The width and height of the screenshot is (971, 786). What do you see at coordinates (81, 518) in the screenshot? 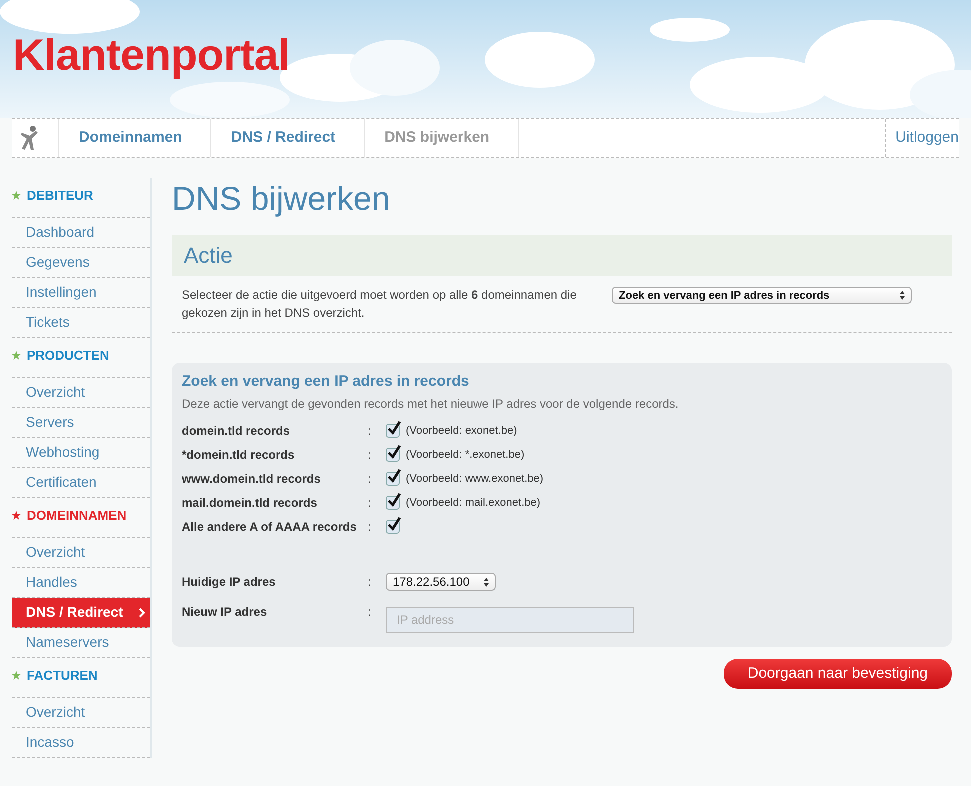
I see `sidebar-section-title: DOMEINNAMEN` at bounding box center [81, 518].